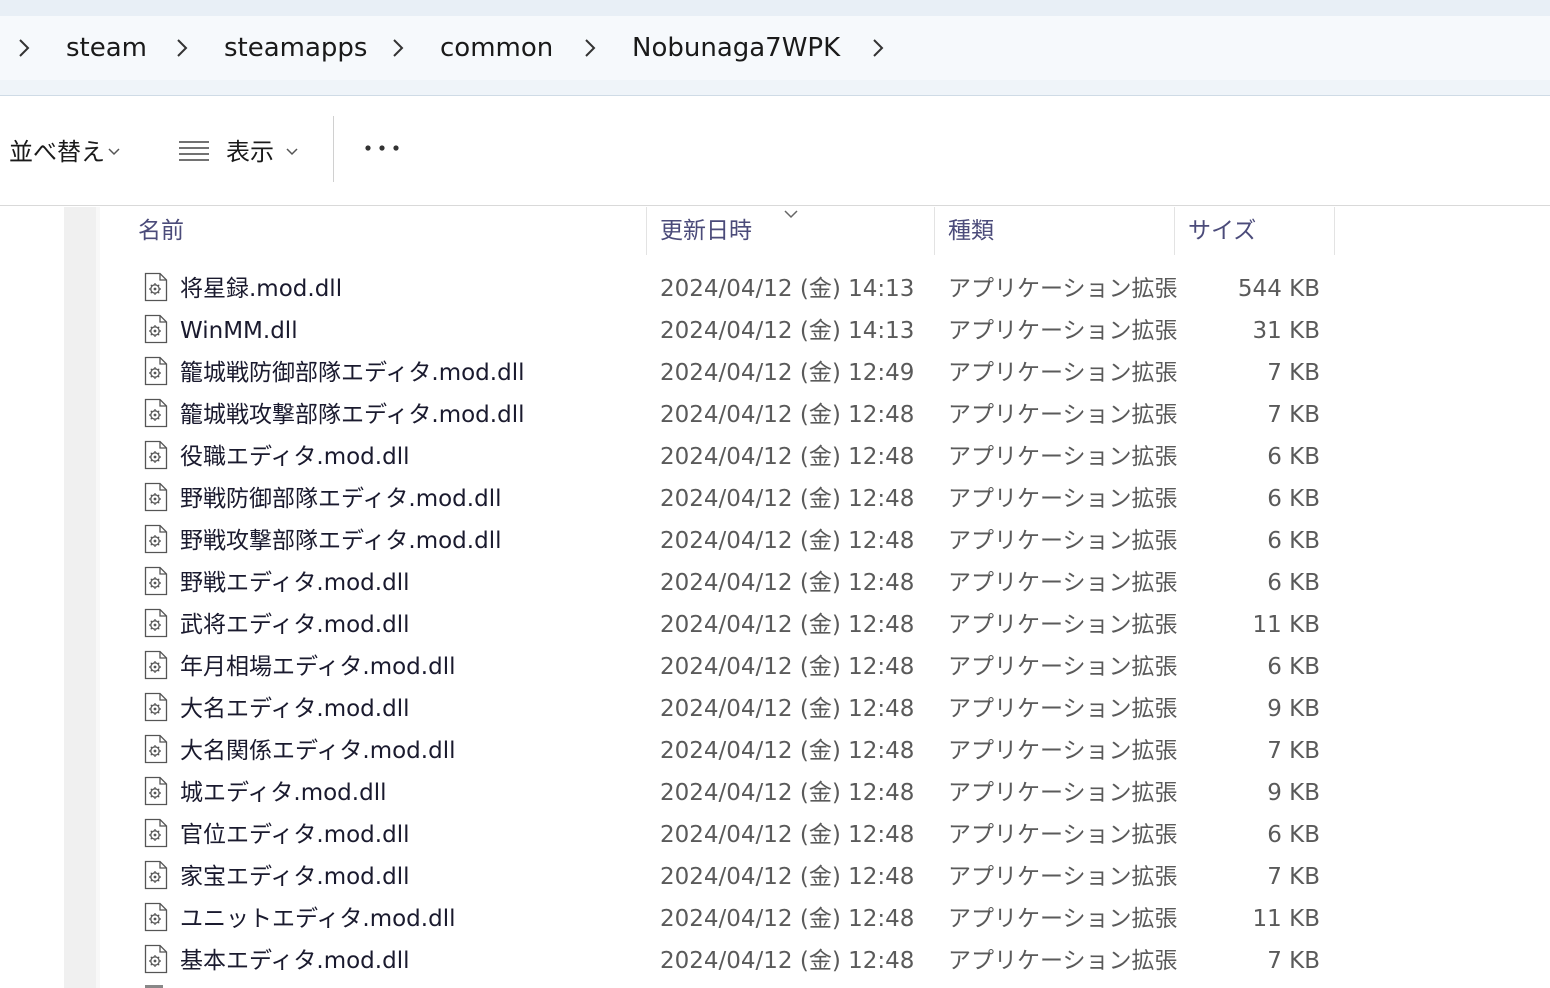 The height and width of the screenshot is (988, 1550). What do you see at coordinates (736, 48) in the screenshot?
I see `breadcrumb-item-nobunaga7wpk: Nobunaga7WPK` at bounding box center [736, 48].